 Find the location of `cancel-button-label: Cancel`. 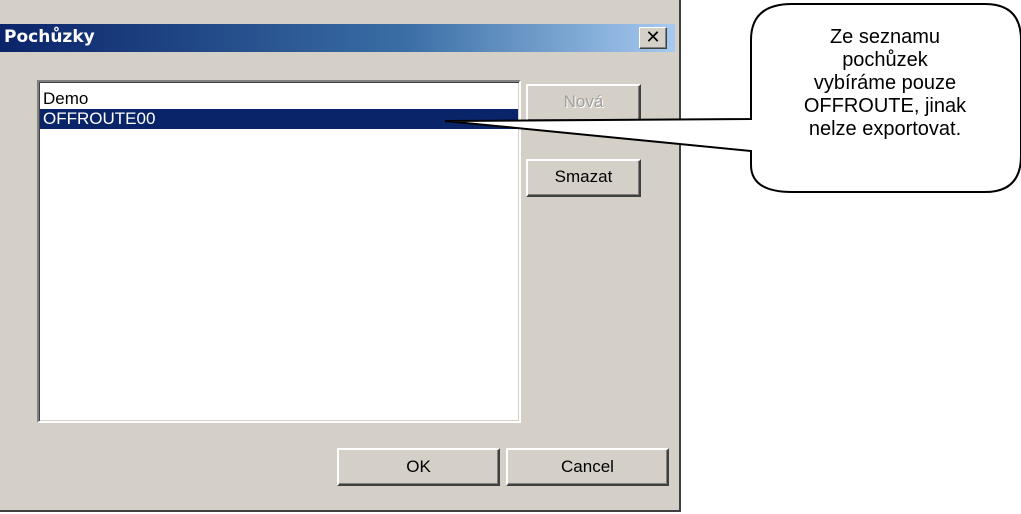

cancel-button-label: Cancel is located at coordinates (587, 466).